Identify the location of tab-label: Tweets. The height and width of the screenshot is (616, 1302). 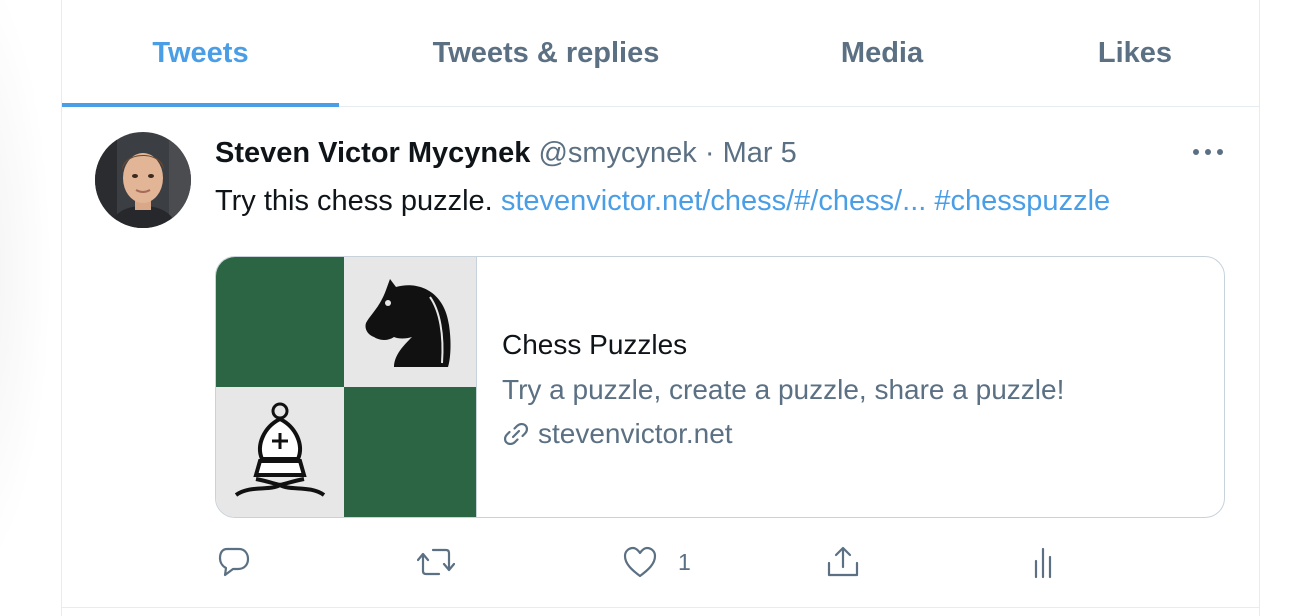
(200, 52).